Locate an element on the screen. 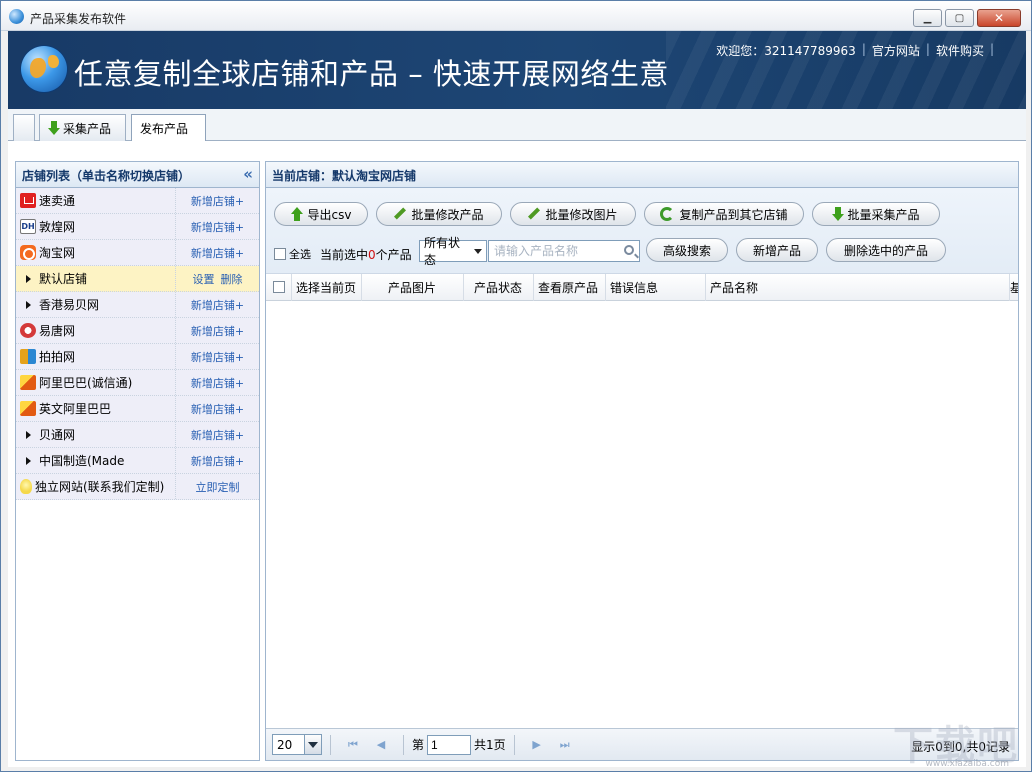 The width and height of the screenshot is (1032, 772). tab-collect-products: 采集产品 is located at coordinates (82, 127).